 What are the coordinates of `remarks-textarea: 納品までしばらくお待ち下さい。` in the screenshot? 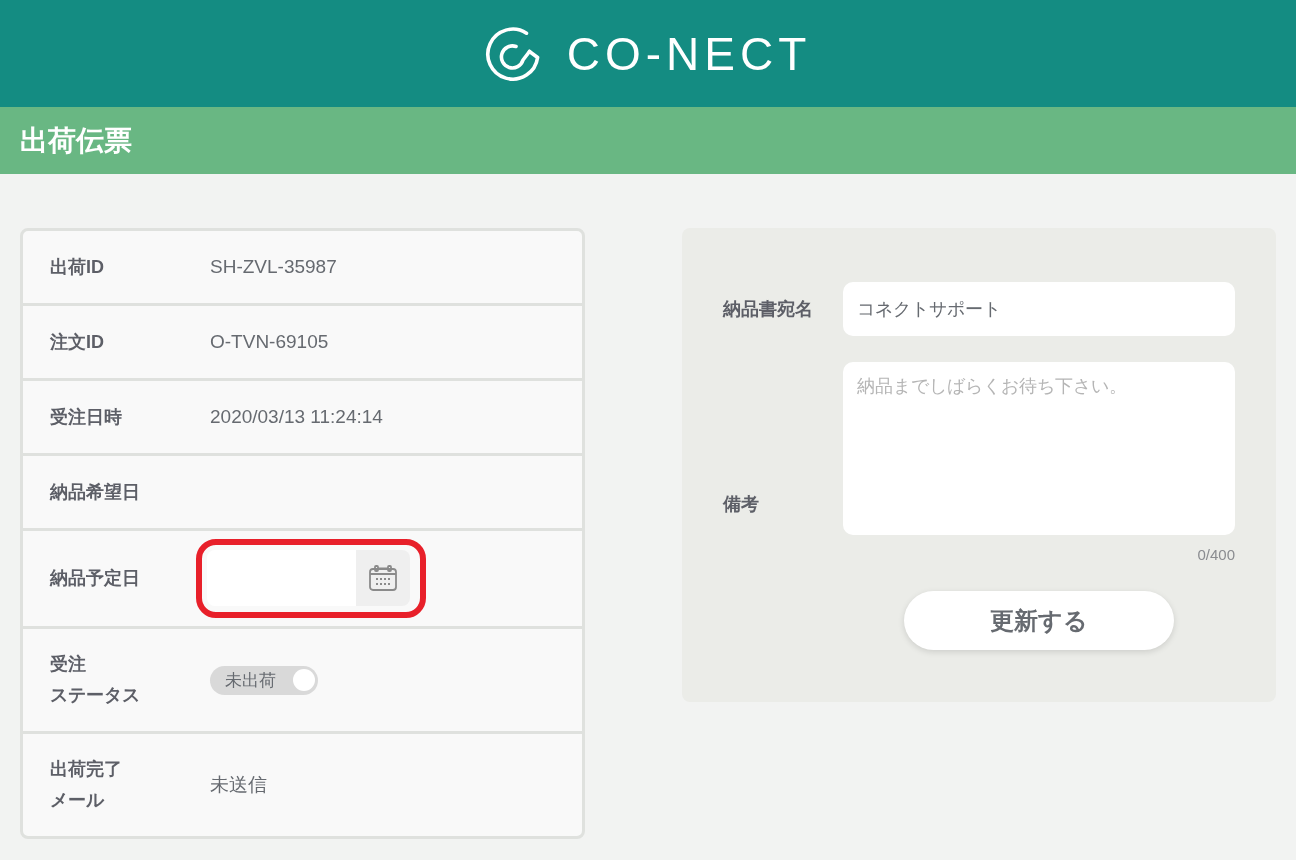 It's located at (1039, 448).